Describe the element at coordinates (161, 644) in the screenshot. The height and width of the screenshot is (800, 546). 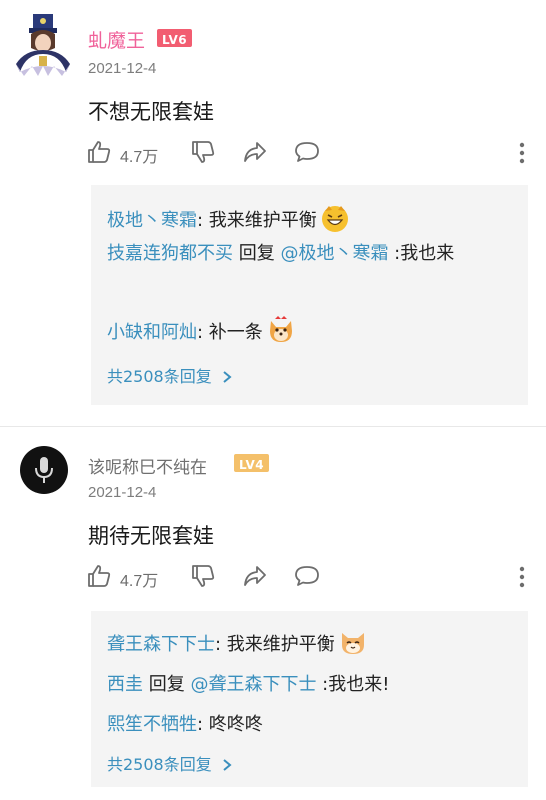
I see `reply-username: 聋王森下下士` at that location.